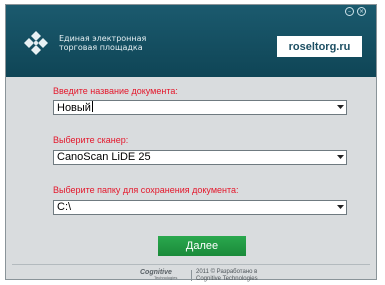 Image resolution: width=385 pixels, height=285 pixels. I want to click on scanner-combobox: CanoScan LiDE 25, so click(200, 157).